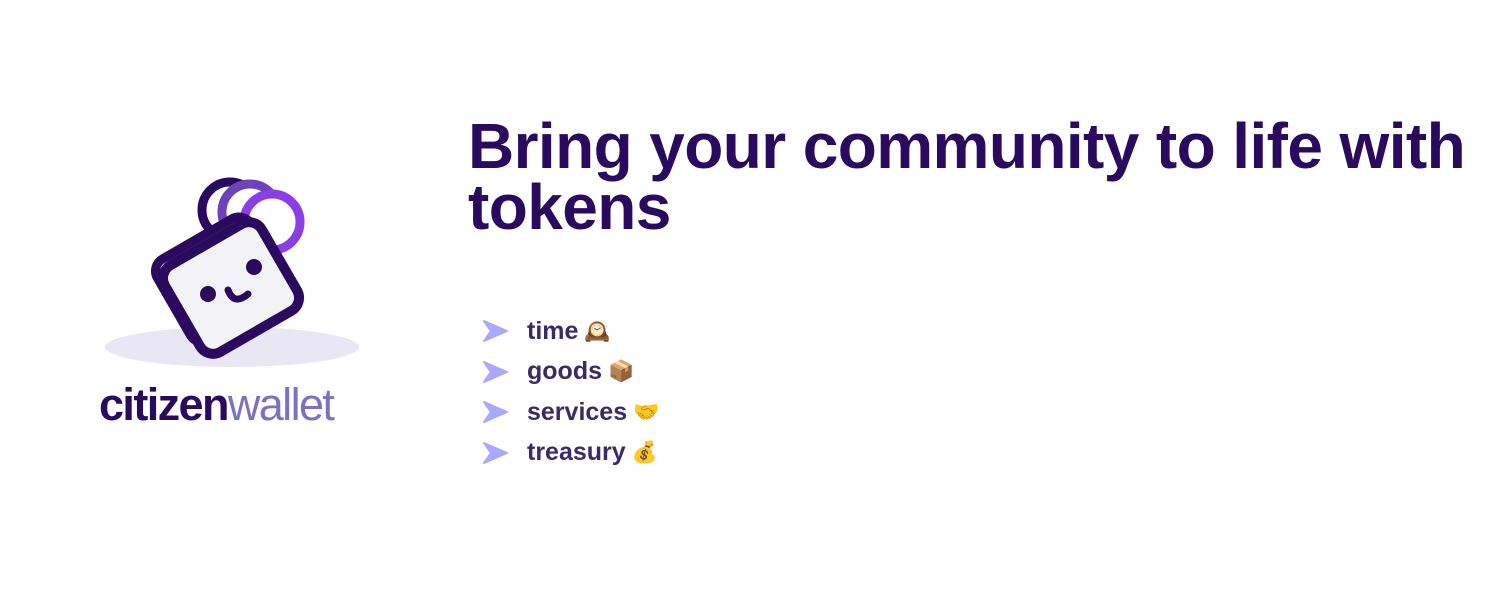  I want to click on feature-item-goods: goods 📦, so click(570, 372).